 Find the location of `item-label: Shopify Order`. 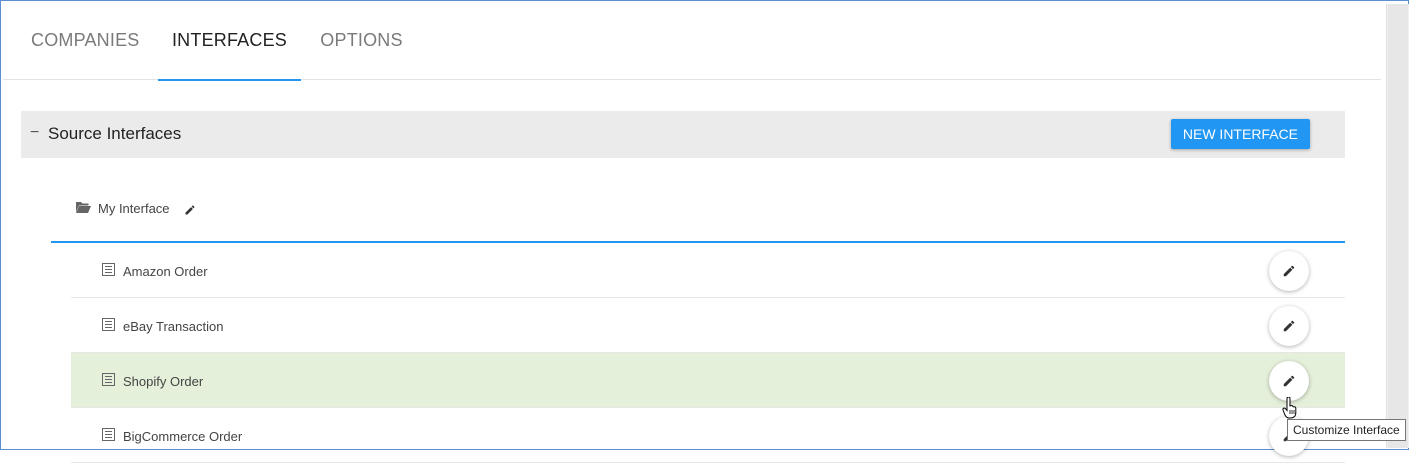

item-label: Shopify Order is located at coordinates (163, 381).